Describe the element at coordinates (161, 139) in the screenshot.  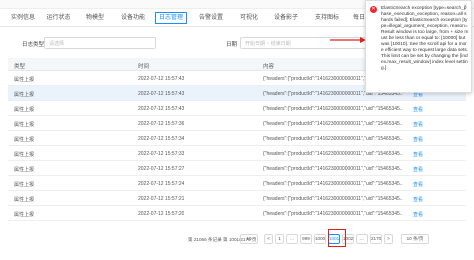
I see `row-time: 2022-07-12 15:57:34` at that location.